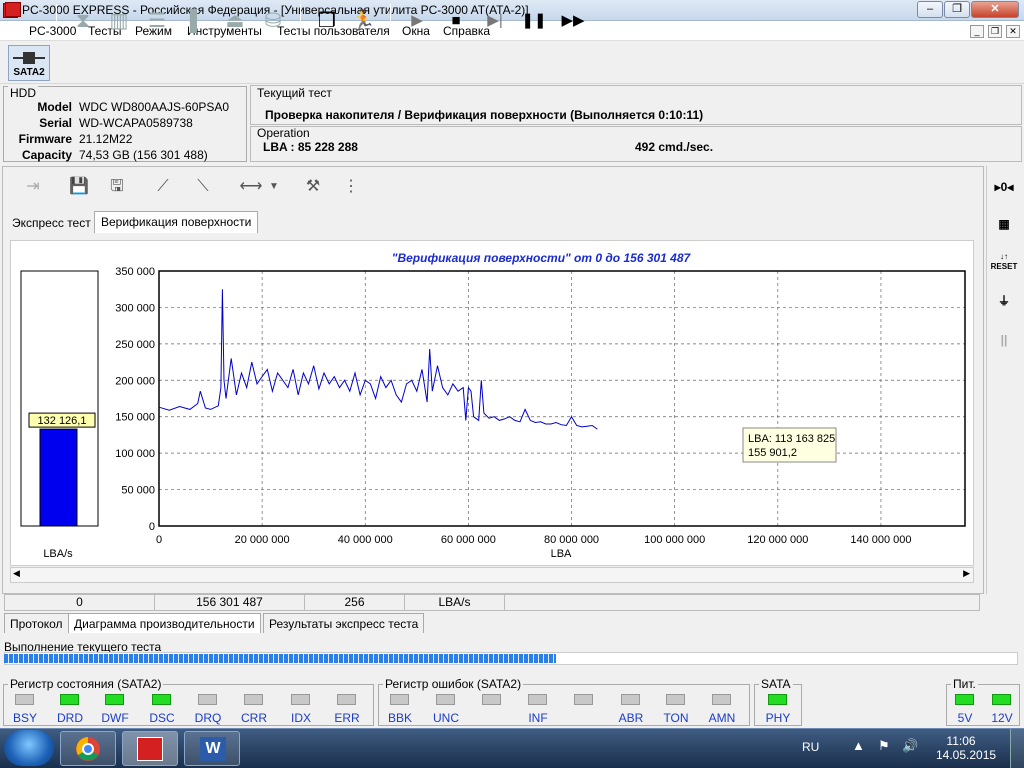 Image resolution: width=1024 pixels, height=768 pixels. I want to click on save-icon: 💾, so click(79, 187).